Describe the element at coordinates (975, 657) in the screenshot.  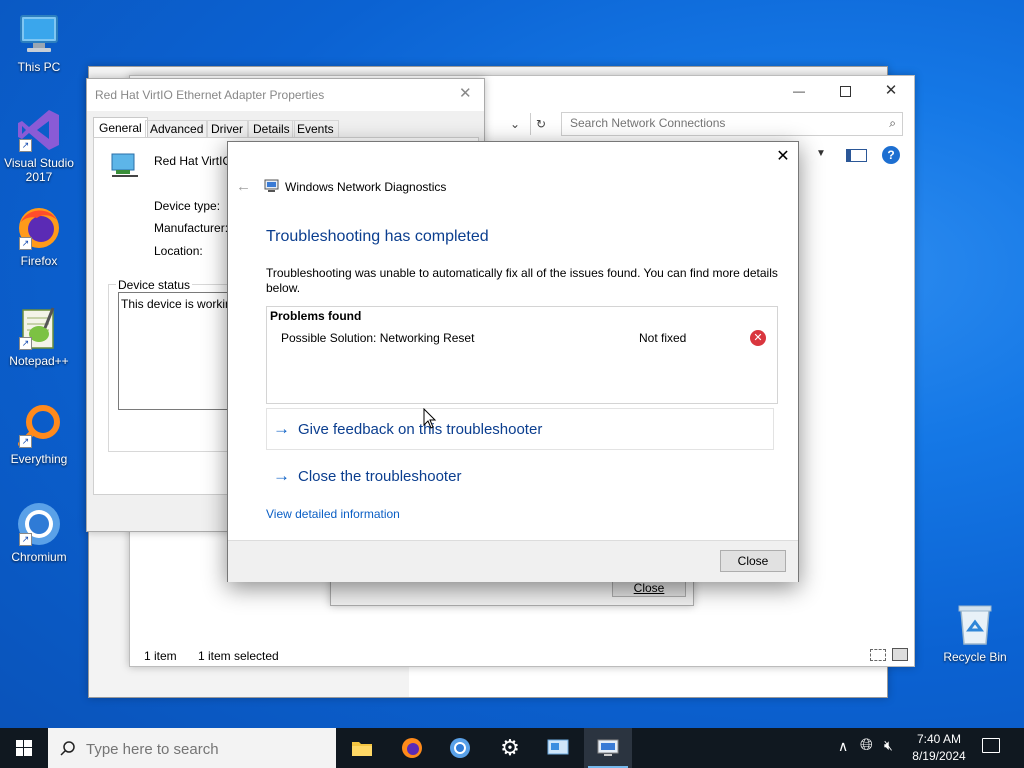
I see `desktop-icon-label: Recycle Bin` at that location.